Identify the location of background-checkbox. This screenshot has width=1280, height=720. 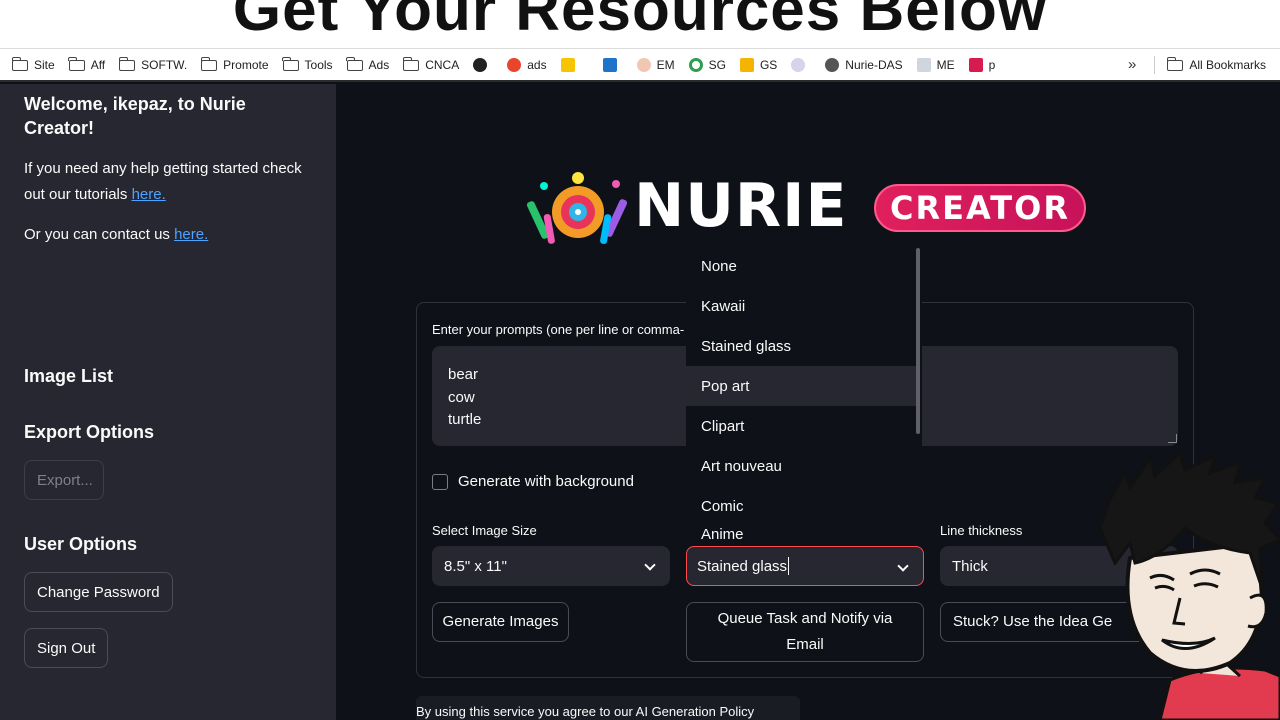
(440, 482).